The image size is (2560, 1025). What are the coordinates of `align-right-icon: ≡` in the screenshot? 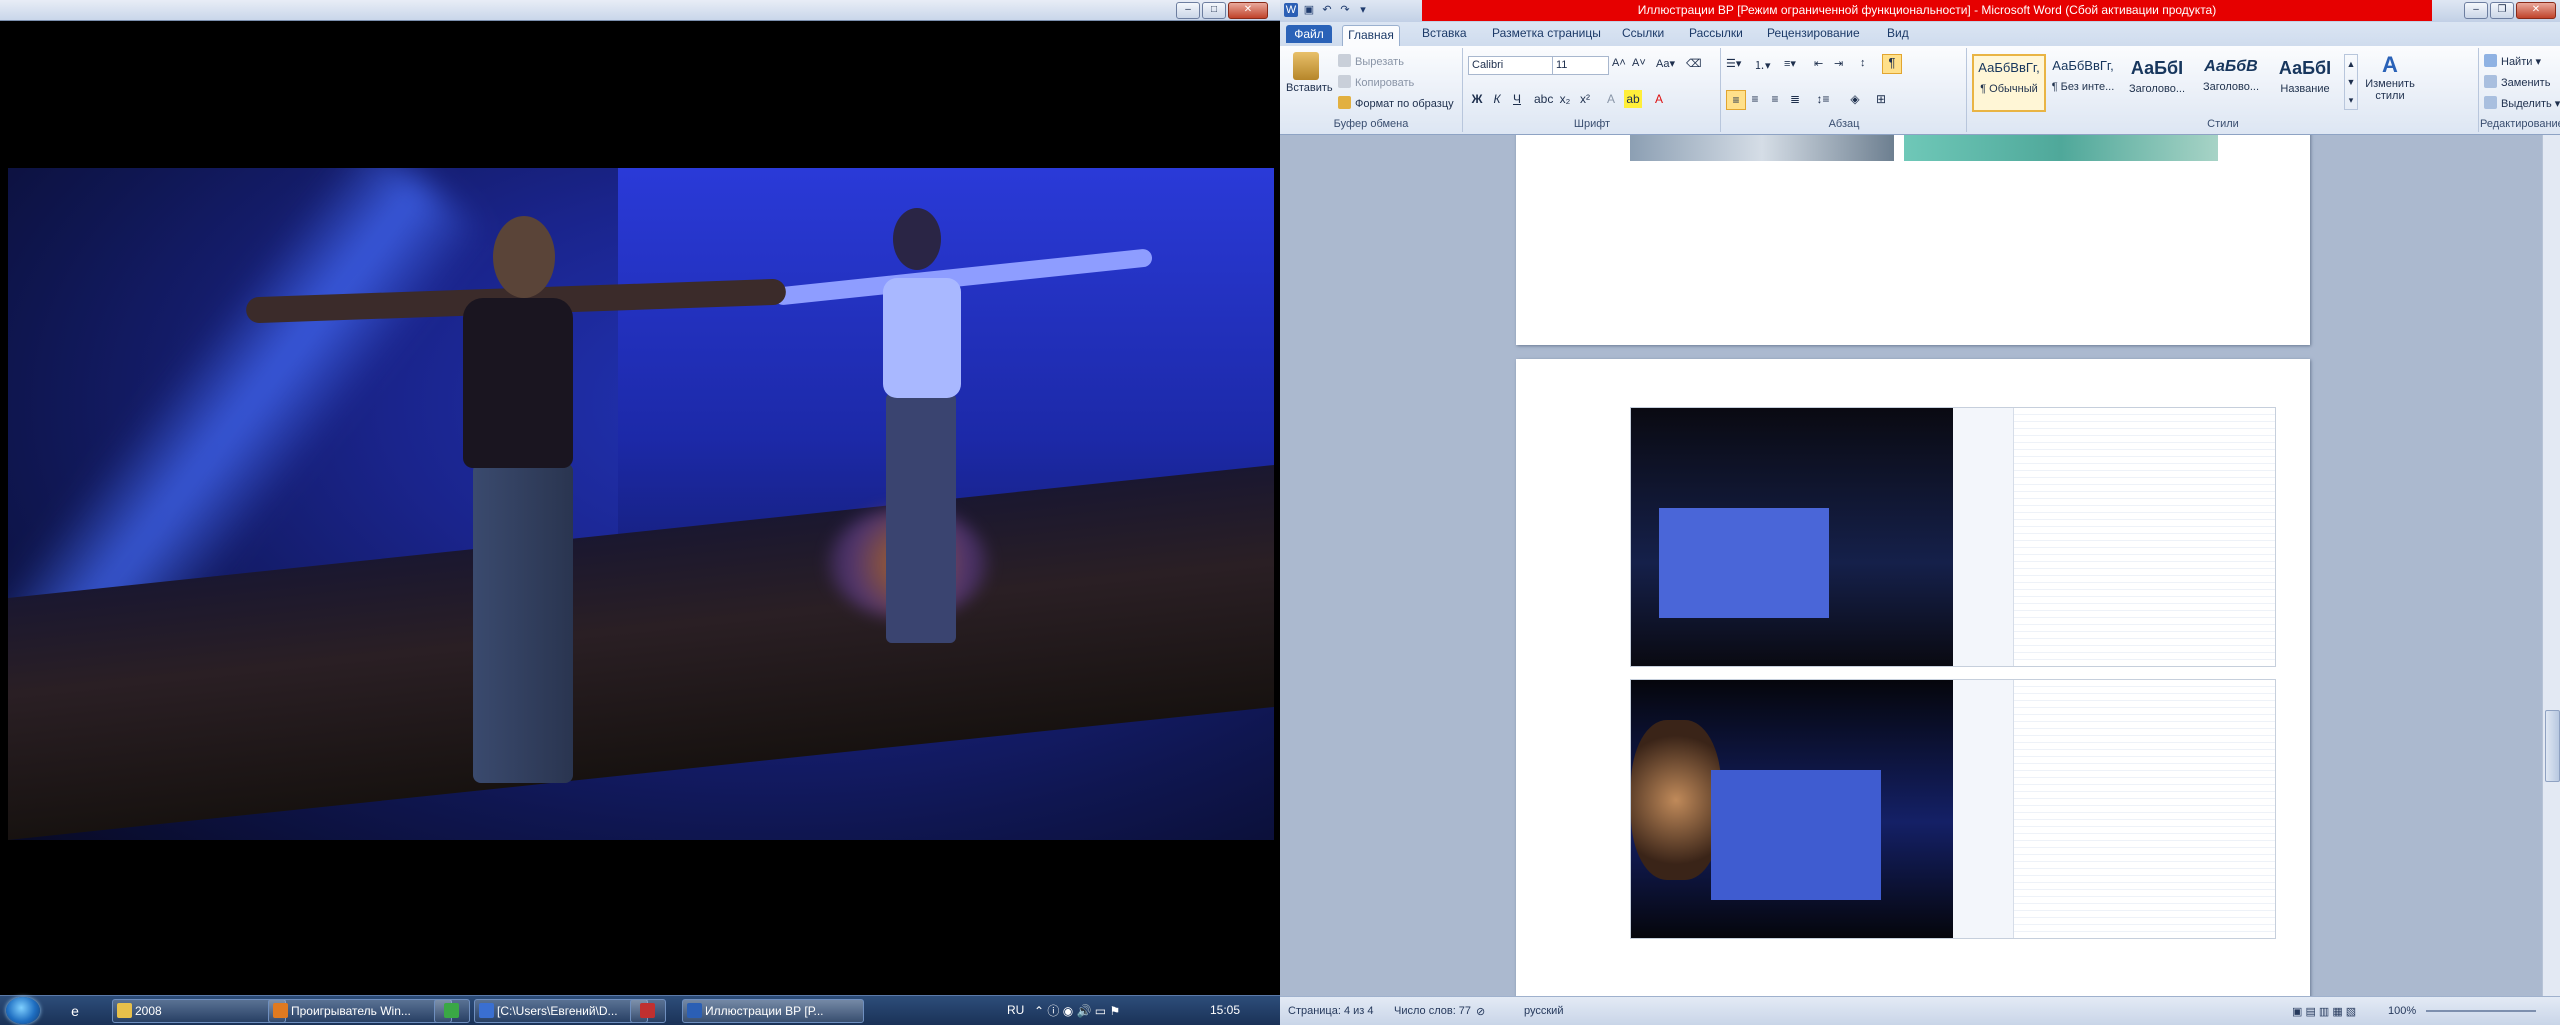 It's located at (1775, 99).